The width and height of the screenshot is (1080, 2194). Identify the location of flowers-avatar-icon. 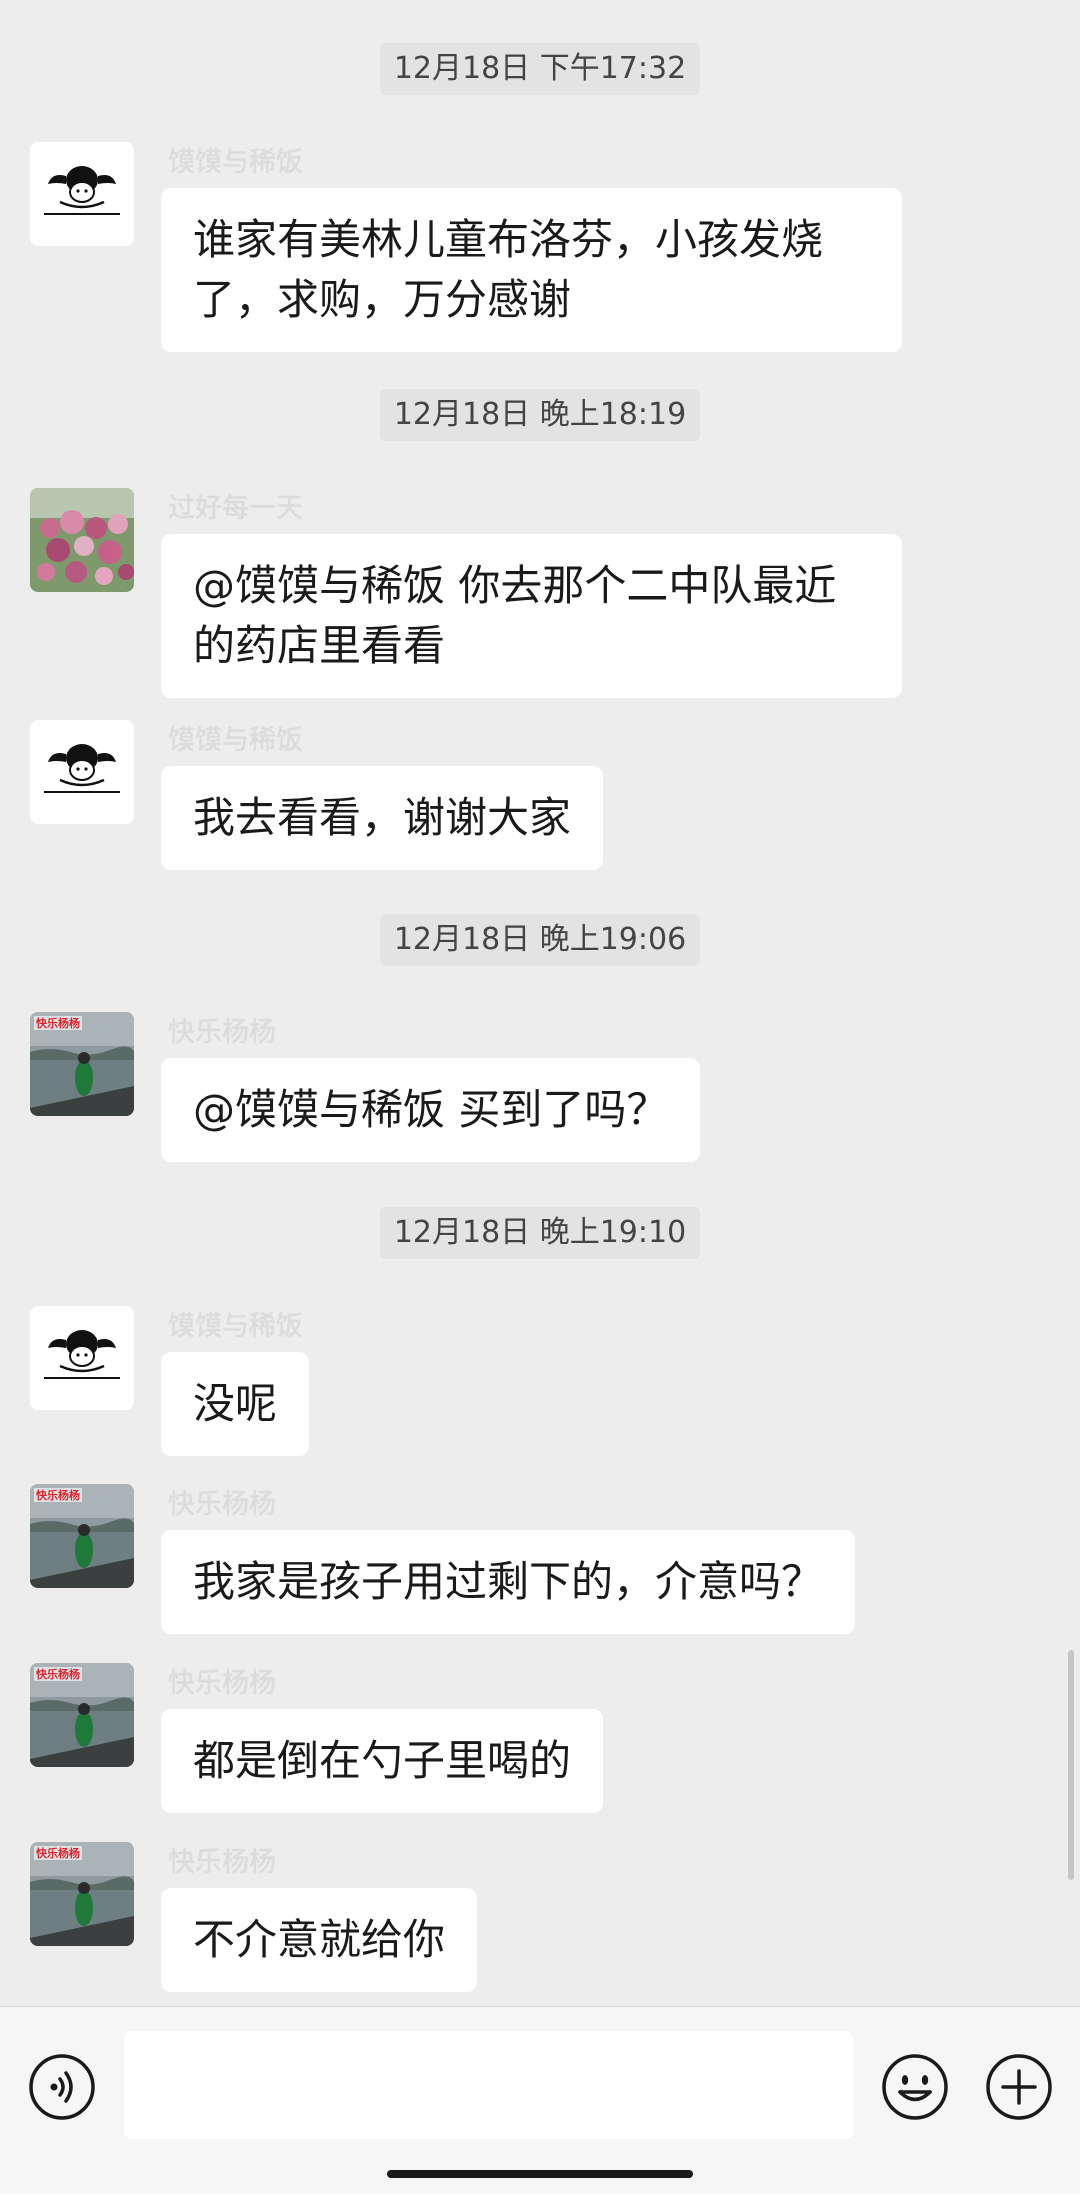
(82, 540).